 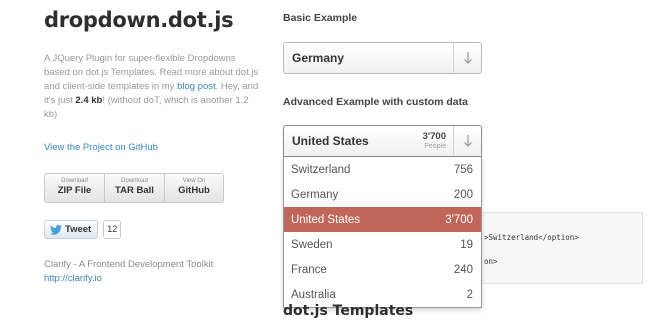 What do you see at coordinates (56, 229) in the screenshot?
I see `twitter-bird-icon` at bounding box center [56, 229].